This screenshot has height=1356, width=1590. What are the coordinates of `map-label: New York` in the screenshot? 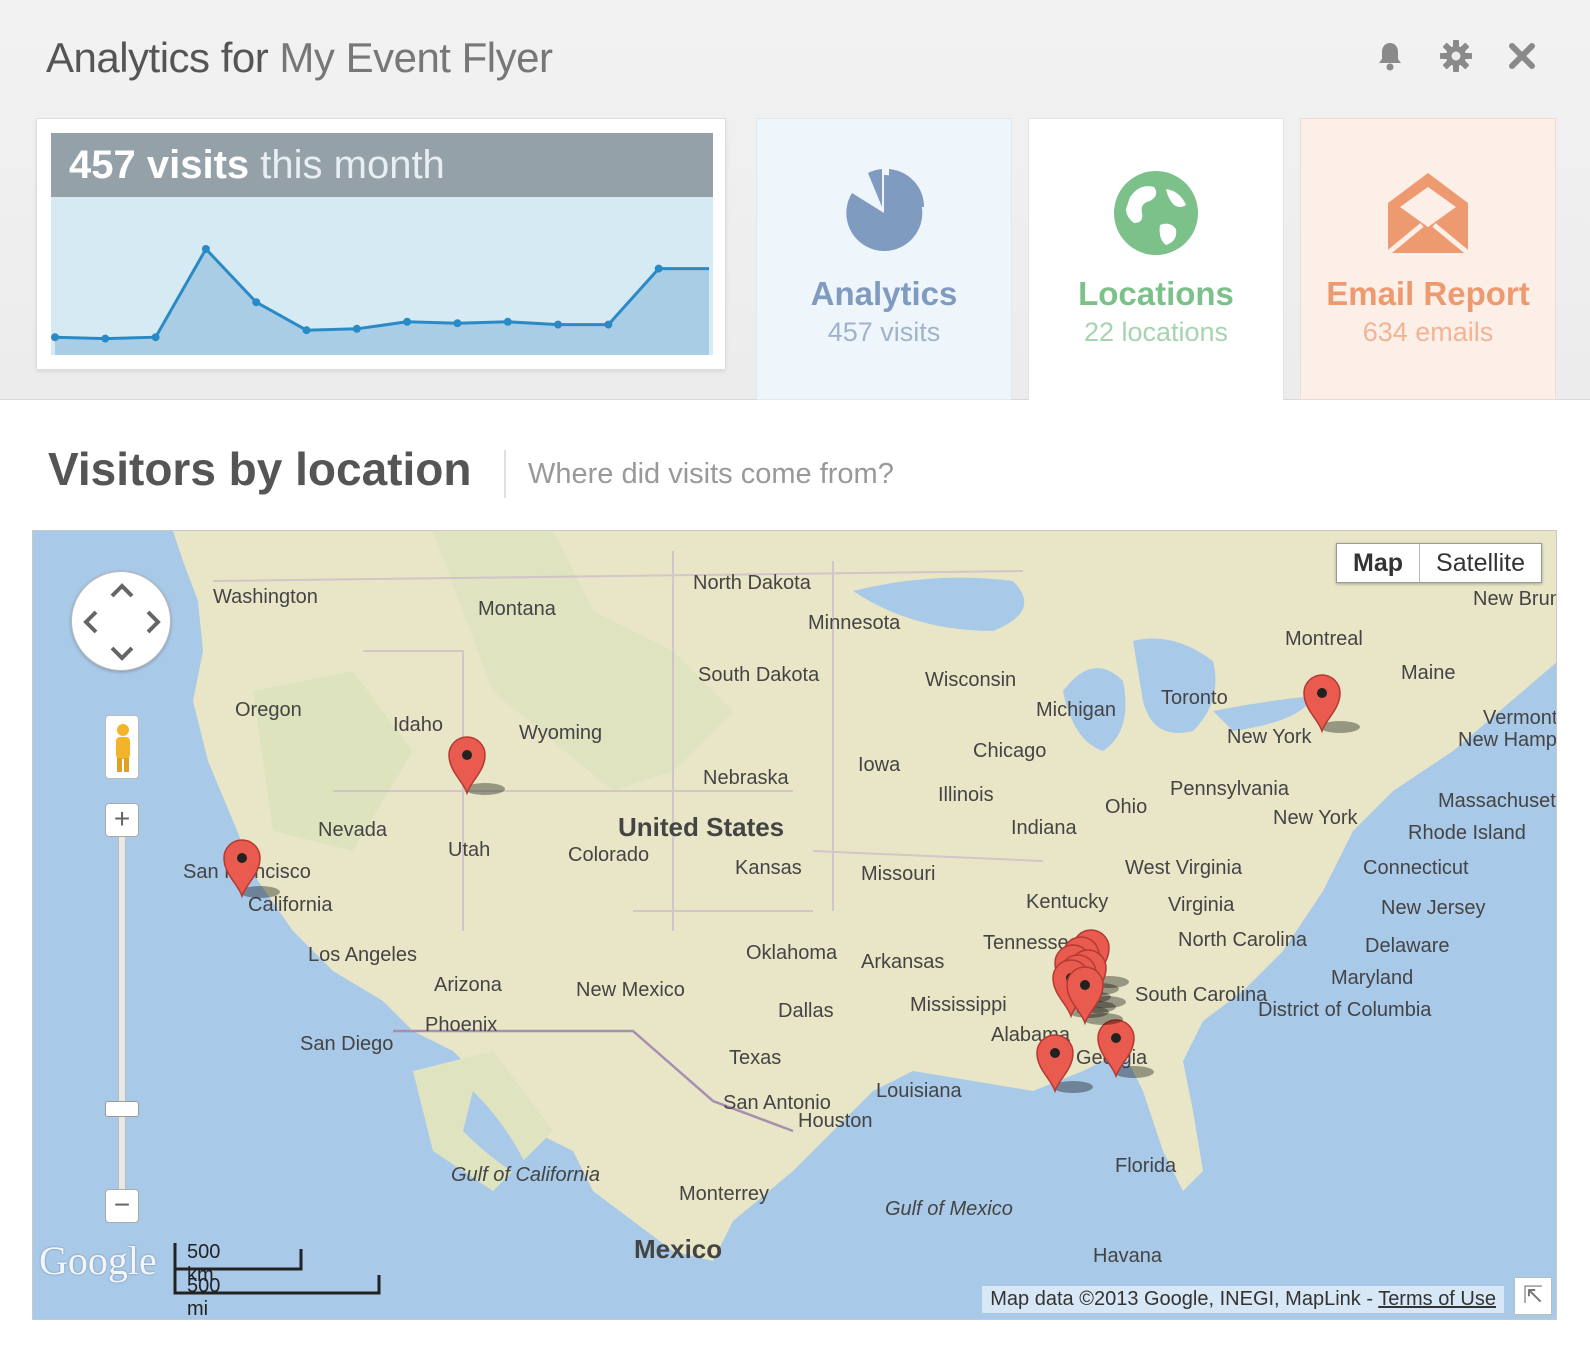 It's located at (1315, 818).